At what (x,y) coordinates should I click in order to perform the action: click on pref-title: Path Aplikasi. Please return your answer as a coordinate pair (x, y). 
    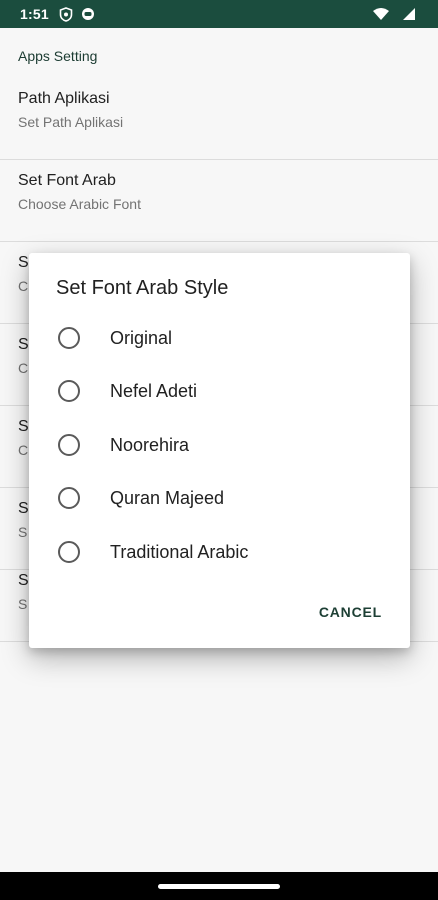
    Looking at the image, I should click on (64, 98).